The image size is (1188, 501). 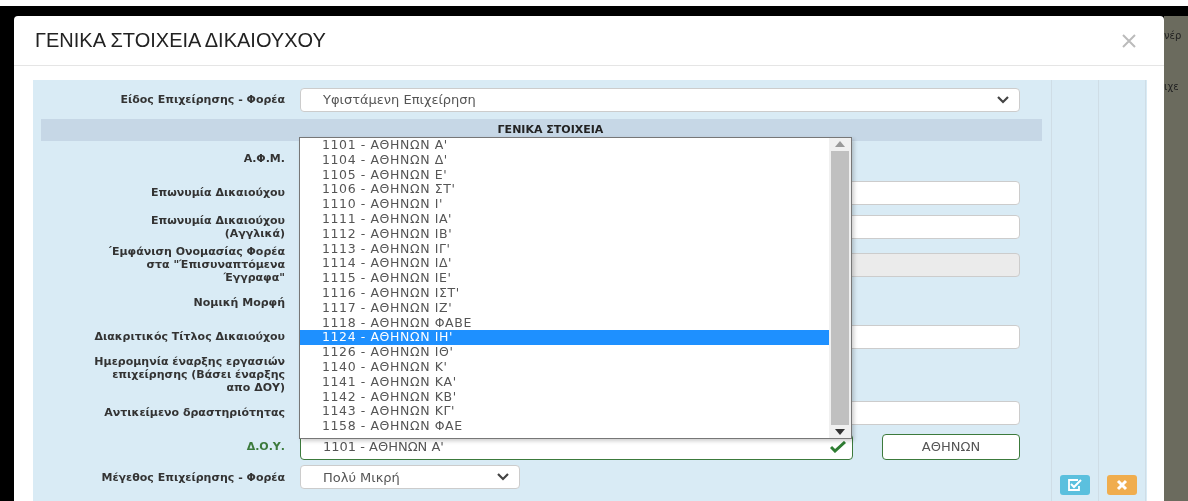 What do you see at coordinates (951, 446) in the screenshot?
I see `city-field: ΑΘΗΝΩΝ` at bounding box center [951, 446].